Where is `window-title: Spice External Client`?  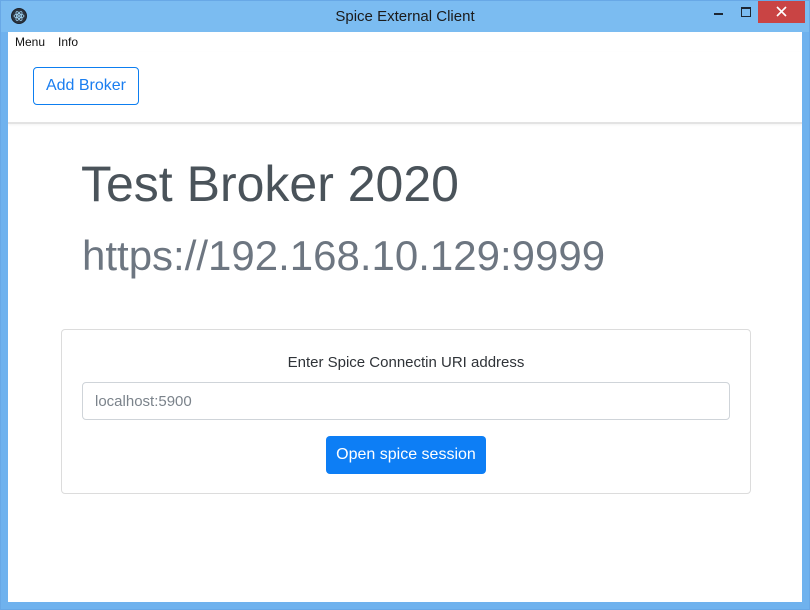
window-title: Spice External Client is located at coordinates (405, 16).